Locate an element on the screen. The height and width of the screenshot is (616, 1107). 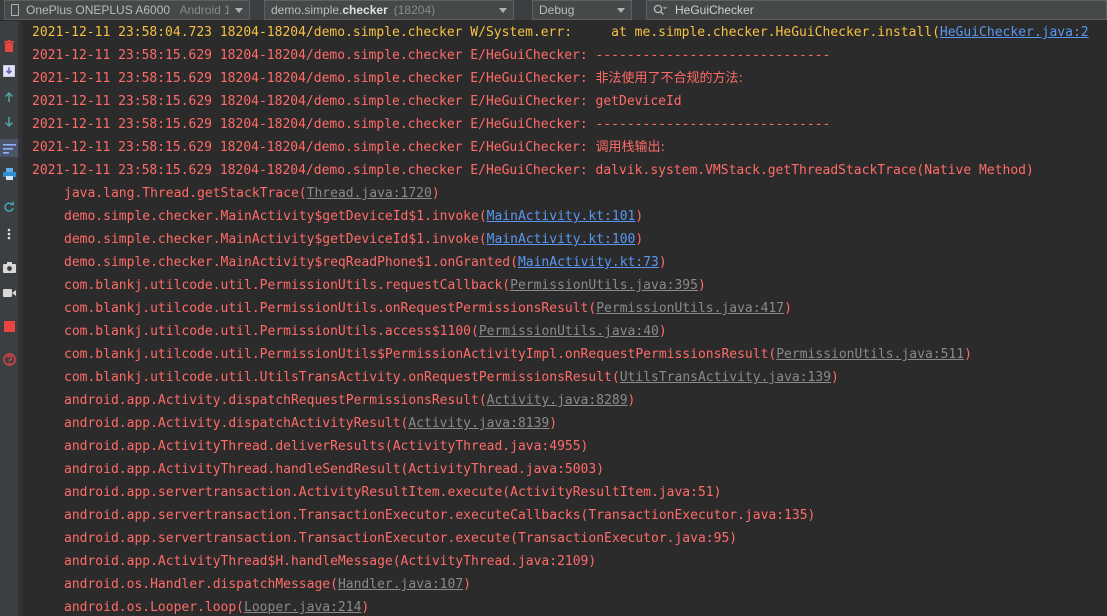
source-link: MainActivity.kt:101 is located at coordinates (561, 216).